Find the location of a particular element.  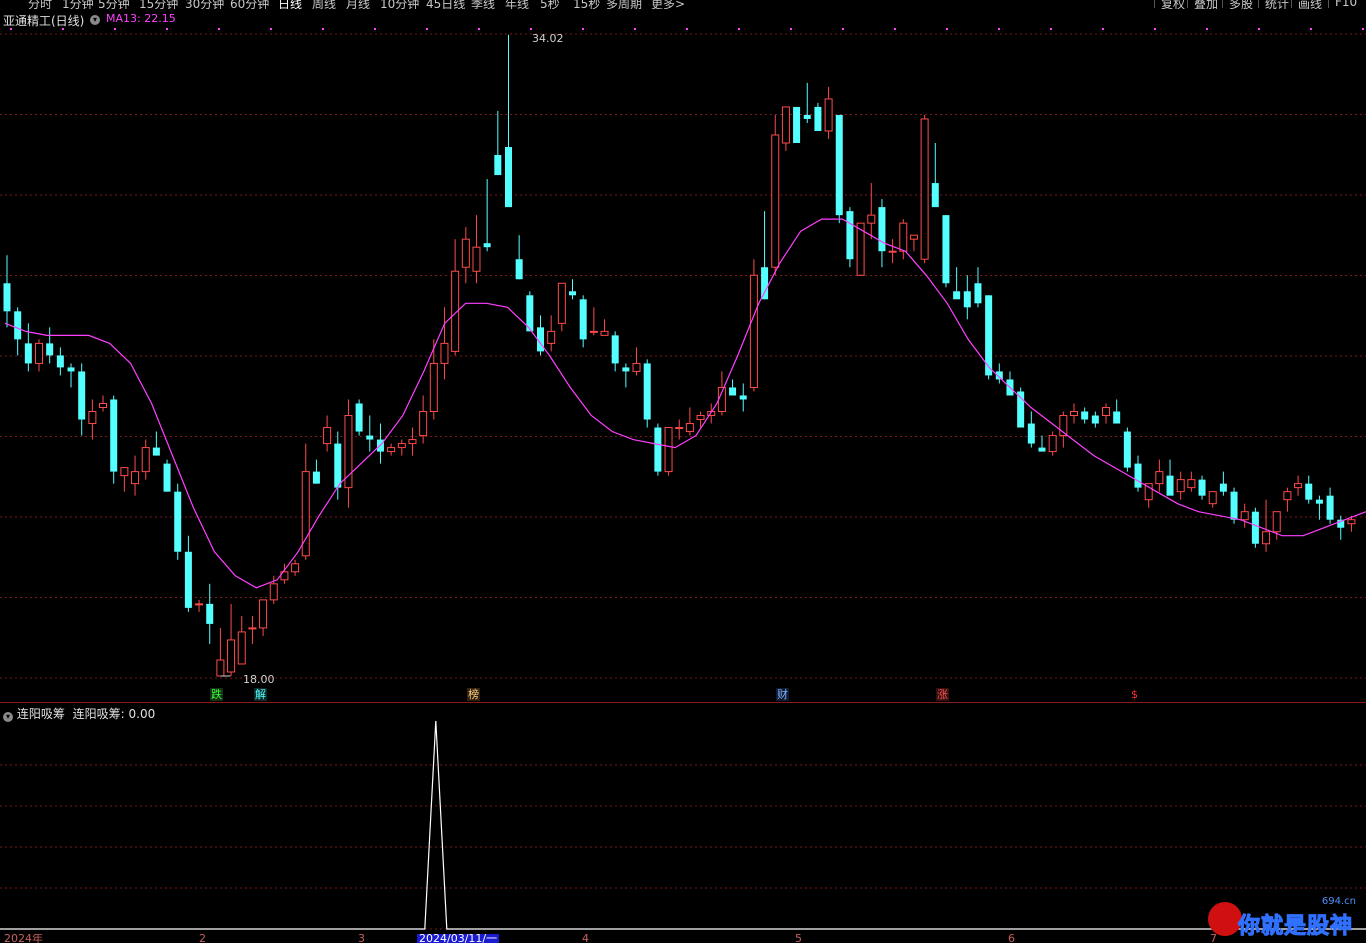

period-tab: 季线 is located at coordinates (483, 4).